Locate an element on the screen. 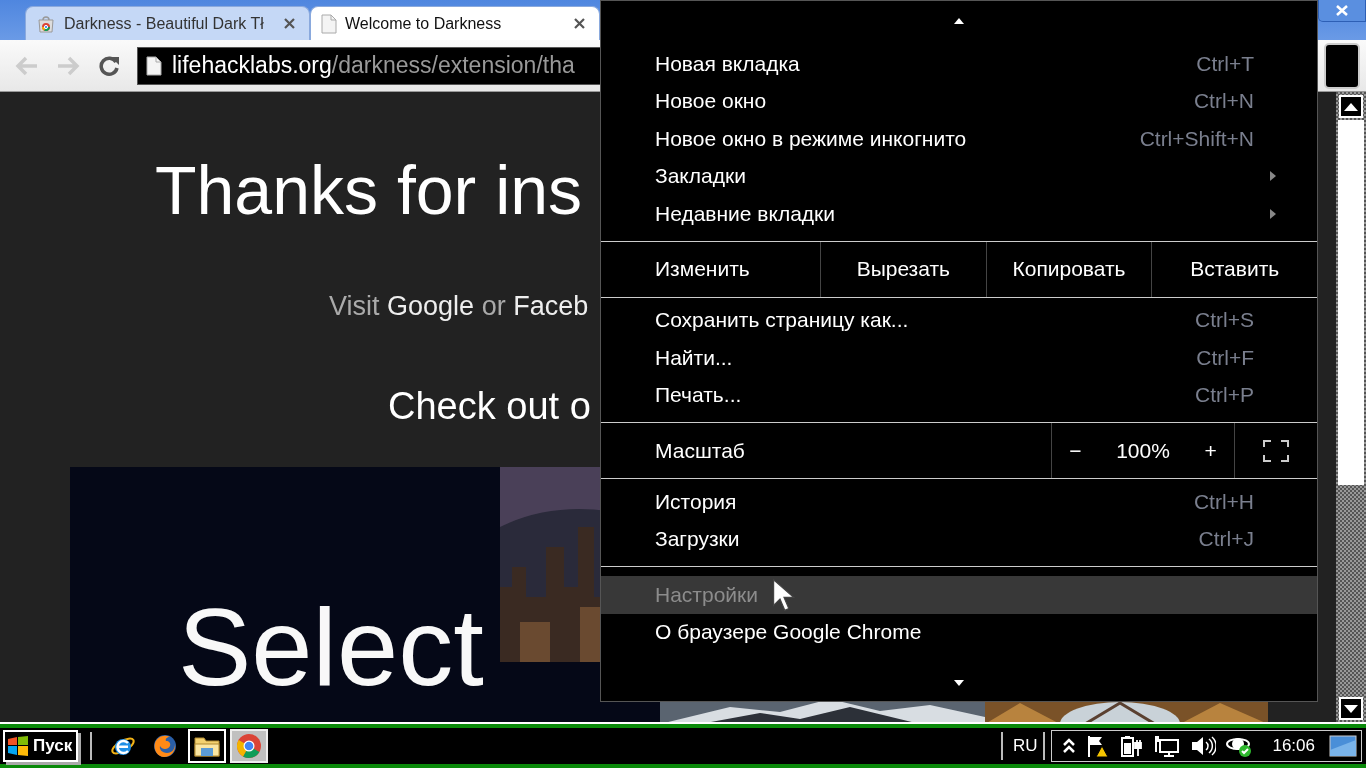 The height and width of the screenshot is (768, 1366). url-text: lifehacklabs.org/darkness/extension/tha is located at coordinates (373, 65).